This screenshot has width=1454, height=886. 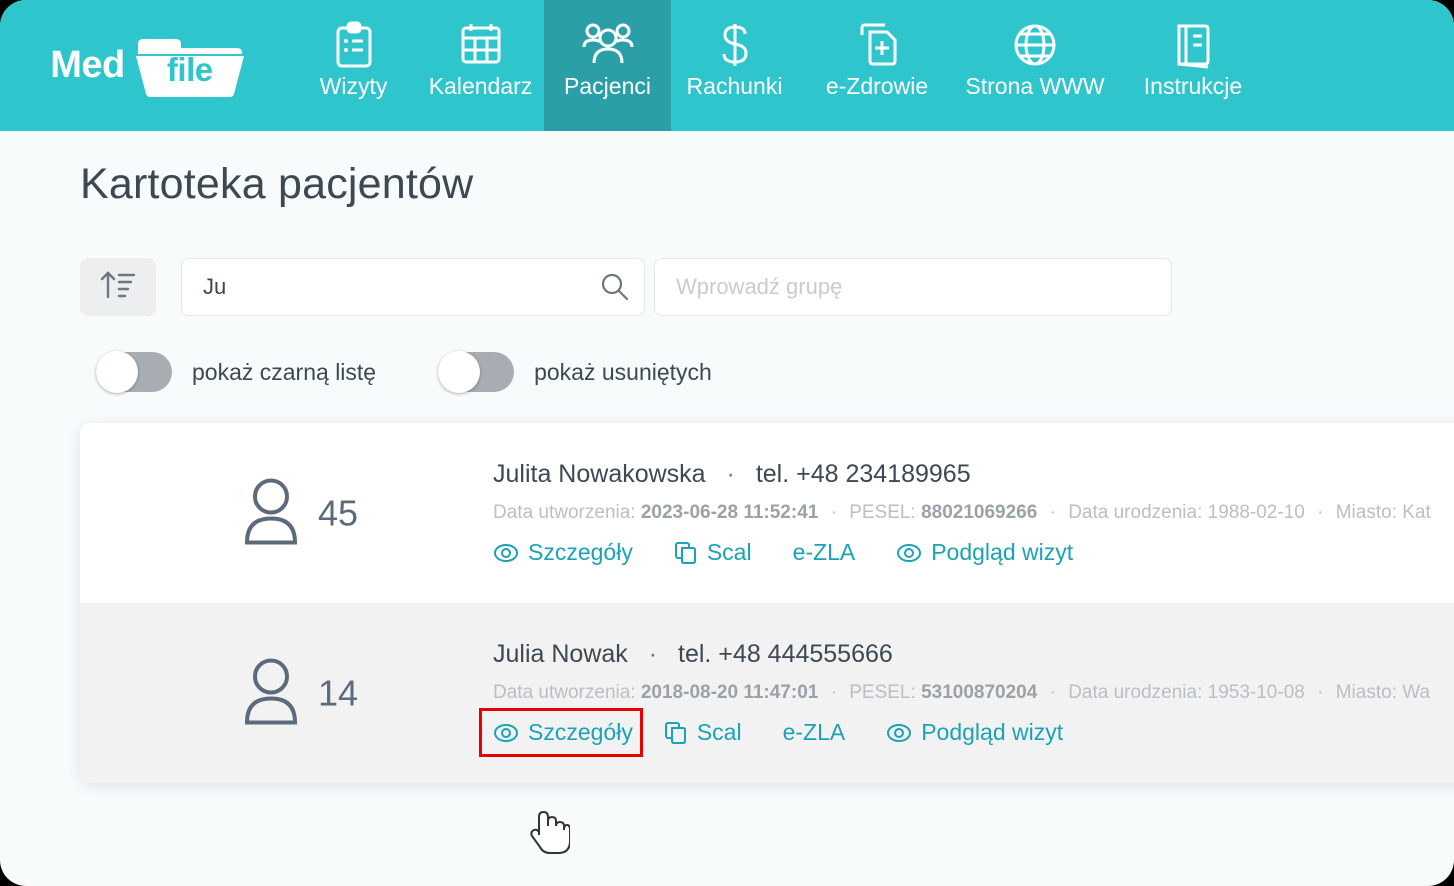 I want to click on sort-ascending-icon, so click(x=118, y=287).